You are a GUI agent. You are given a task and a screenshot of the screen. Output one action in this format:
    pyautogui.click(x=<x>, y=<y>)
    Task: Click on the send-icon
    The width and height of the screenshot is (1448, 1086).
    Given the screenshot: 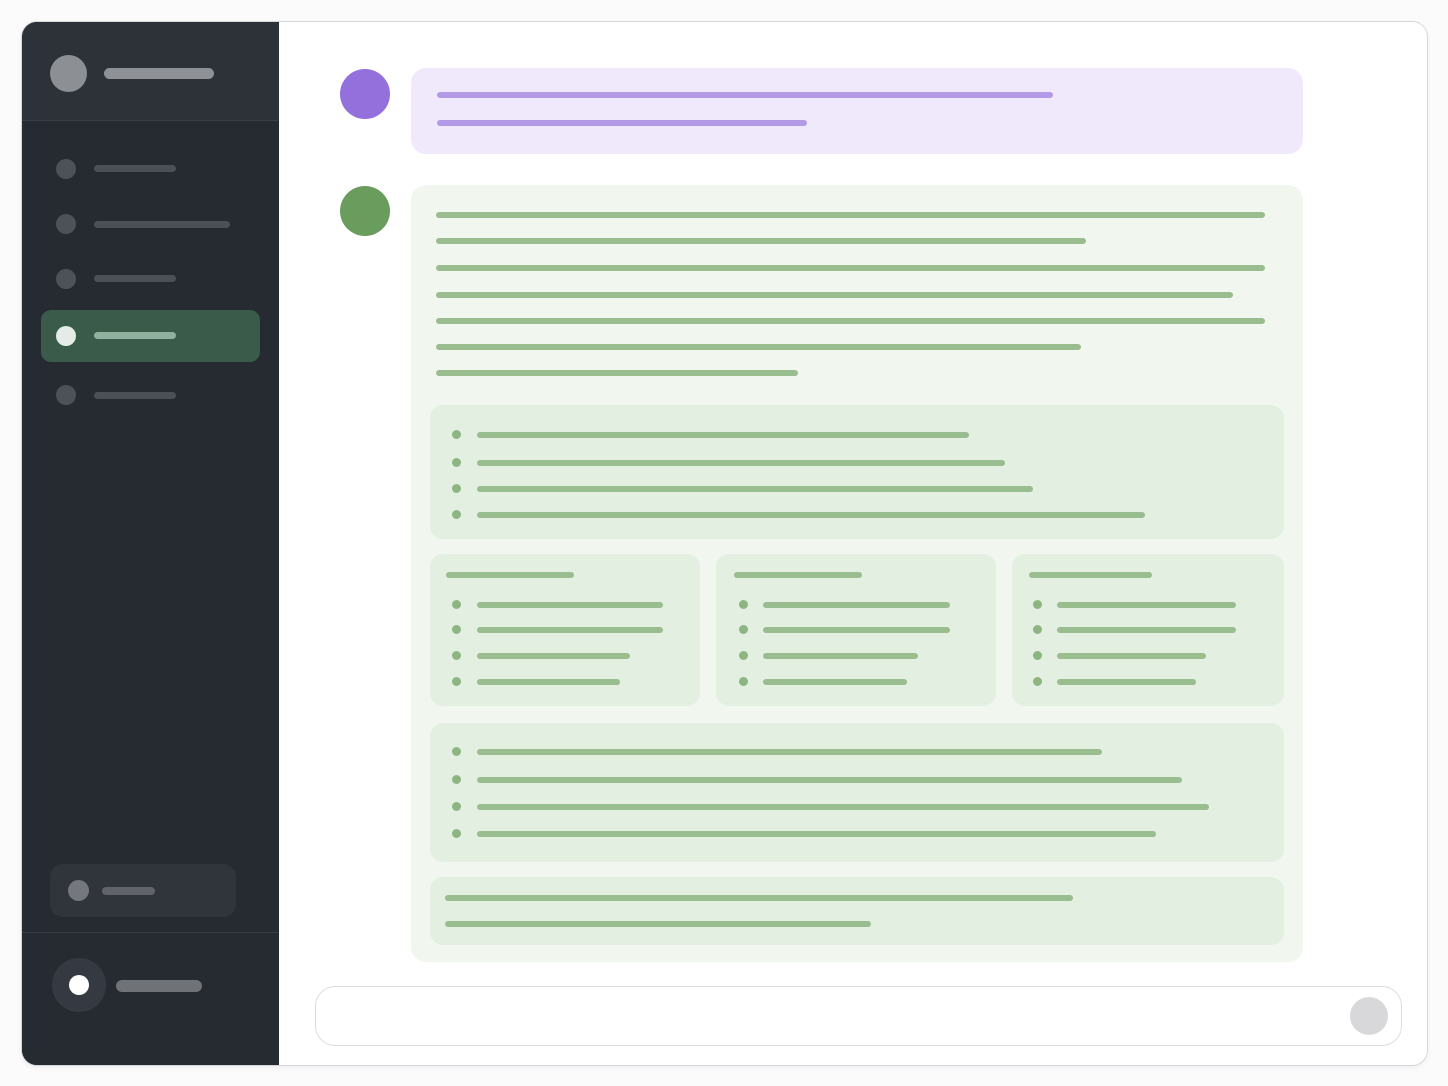 What is the action you would take?
    pyautogui.click(x=1369, y=1016)
    